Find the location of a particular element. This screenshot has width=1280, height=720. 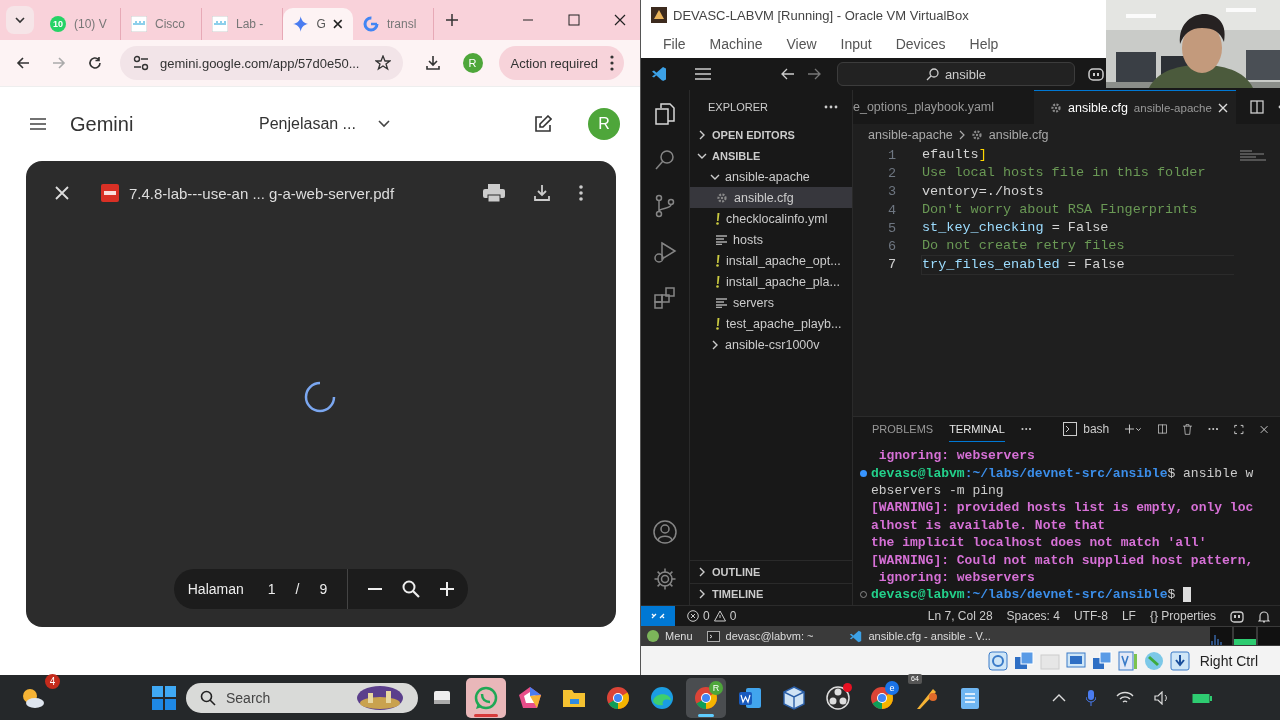

terminal-line: [WARNING]: Could not match supplied host pattern, is located at coordinates (1062, 560).